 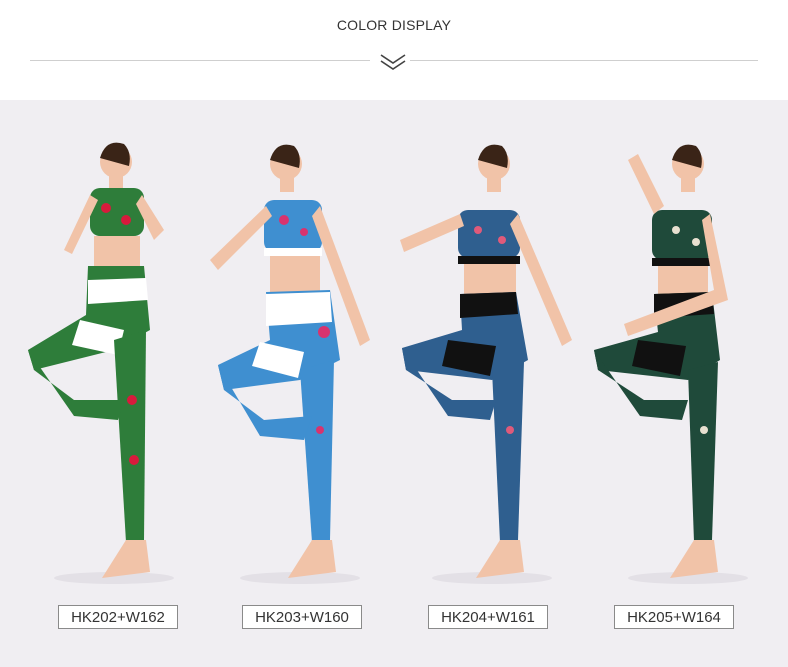 I want to click on product-code-2: HK203+W160, so click(x=302, y=617).